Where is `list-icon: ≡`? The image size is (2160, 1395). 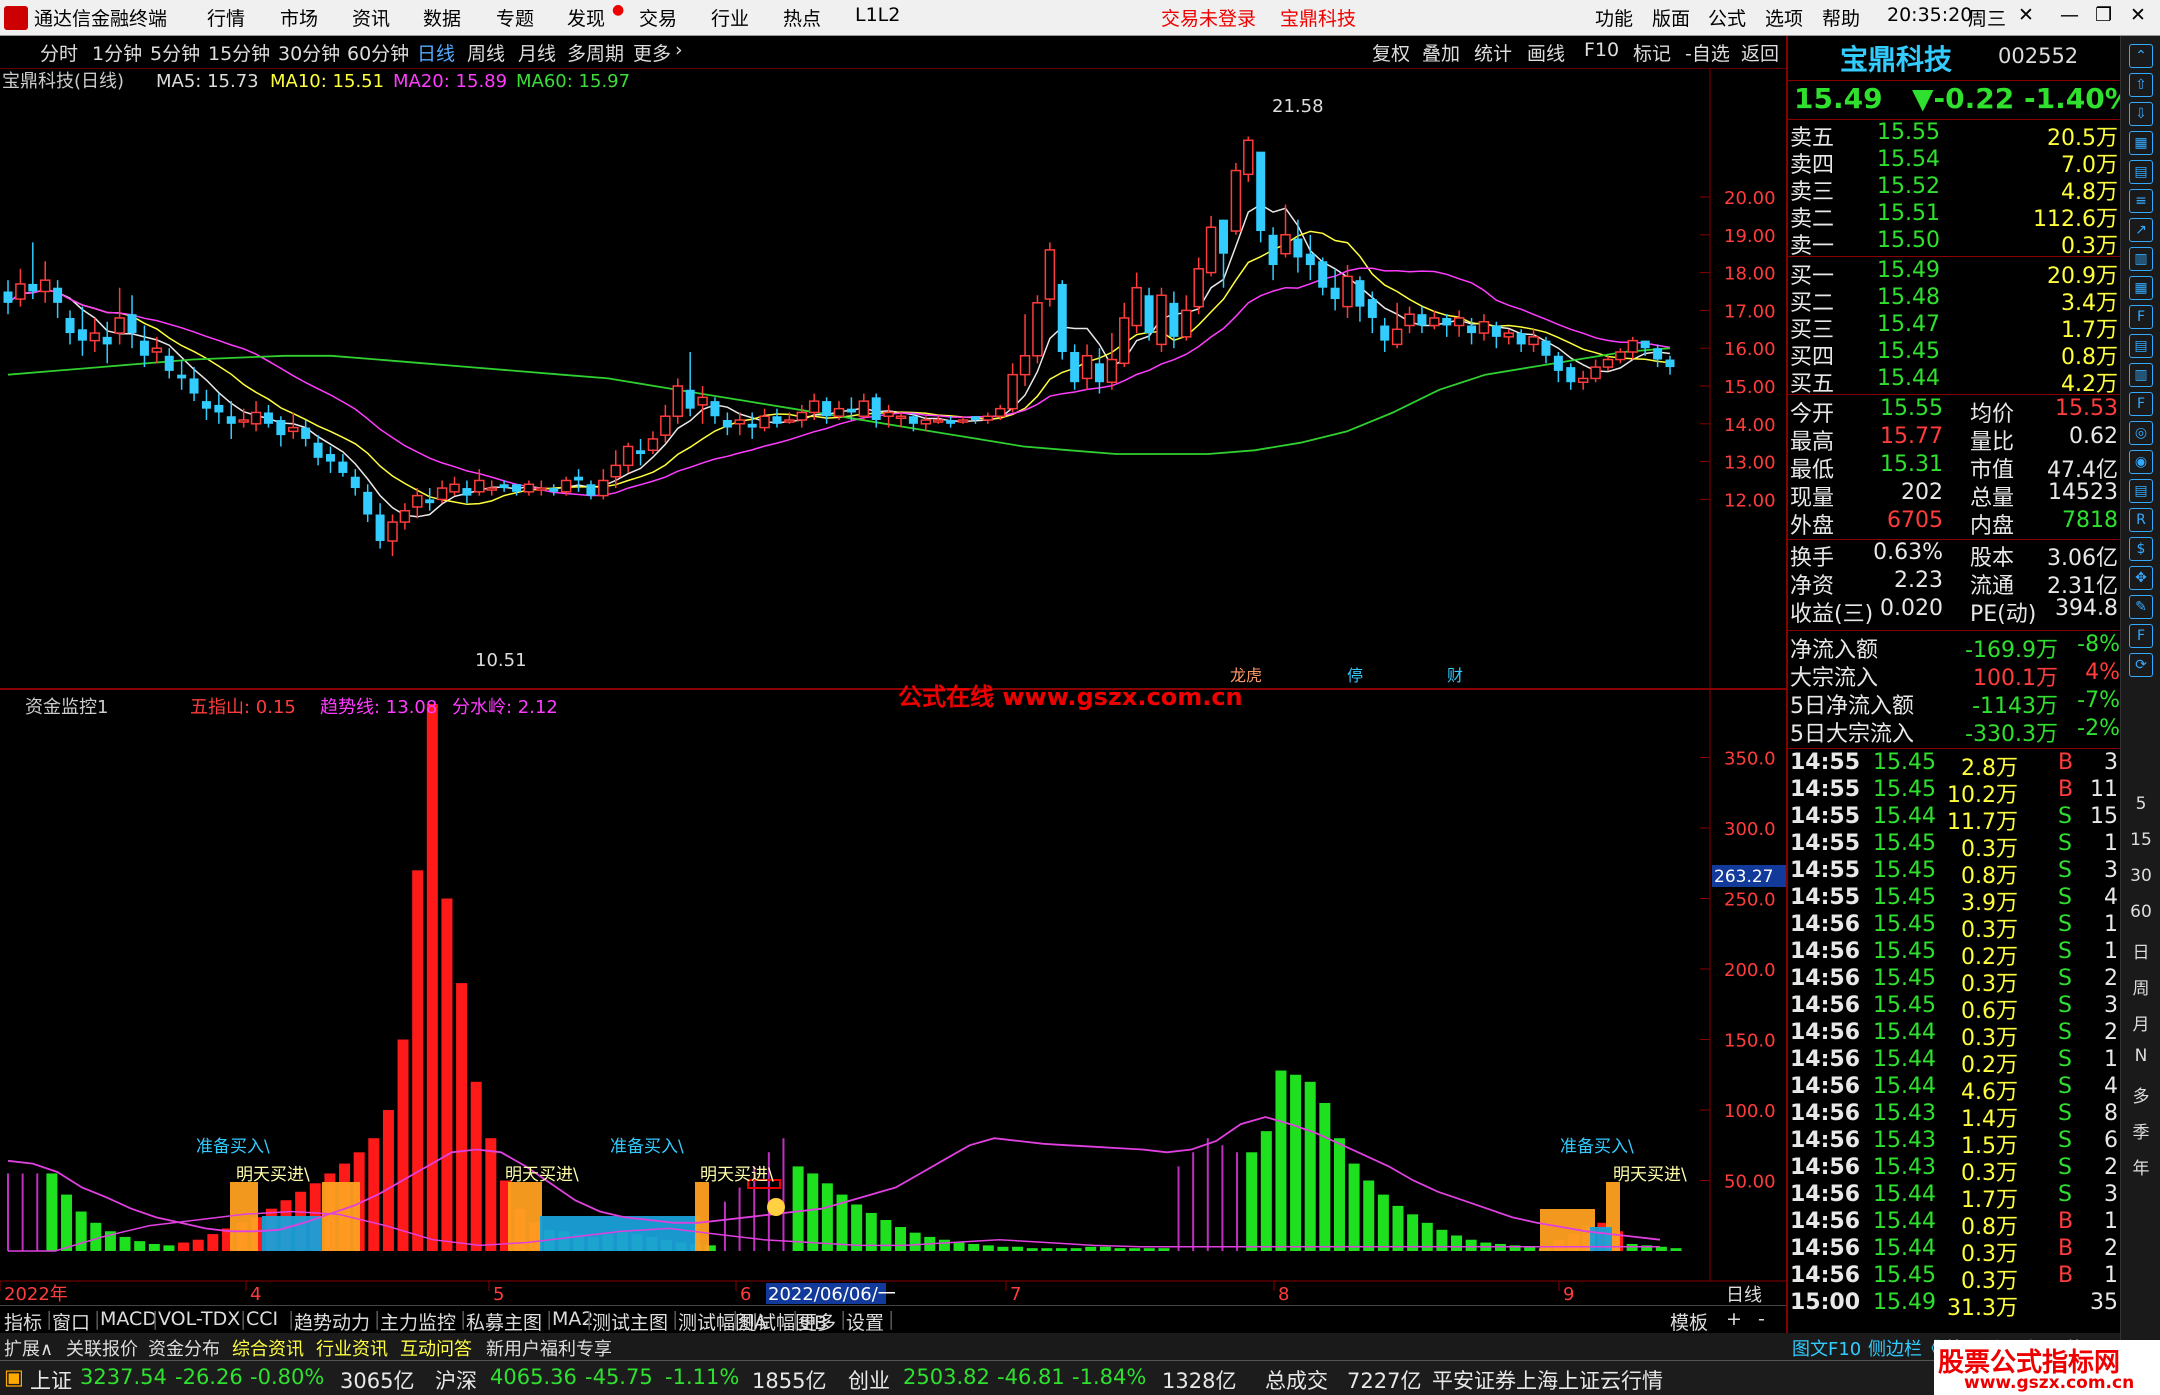
list-icon: ≡ is located at coordinates (2141, 201).